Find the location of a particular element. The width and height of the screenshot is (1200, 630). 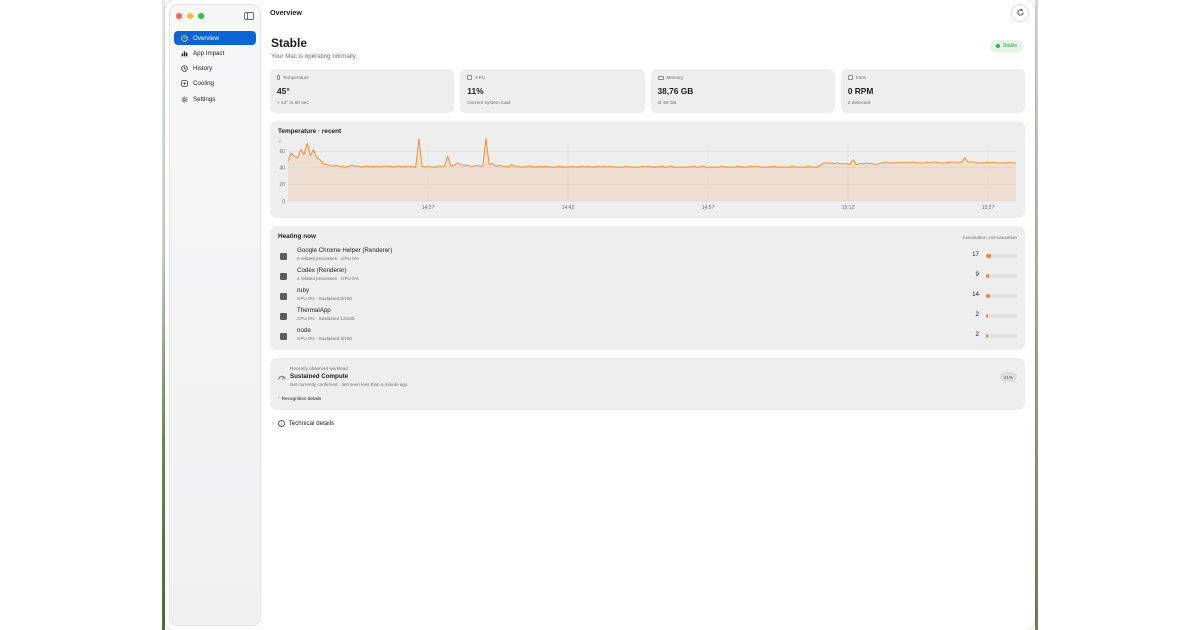

card-label: Memory is located at coordinates (675, 77).